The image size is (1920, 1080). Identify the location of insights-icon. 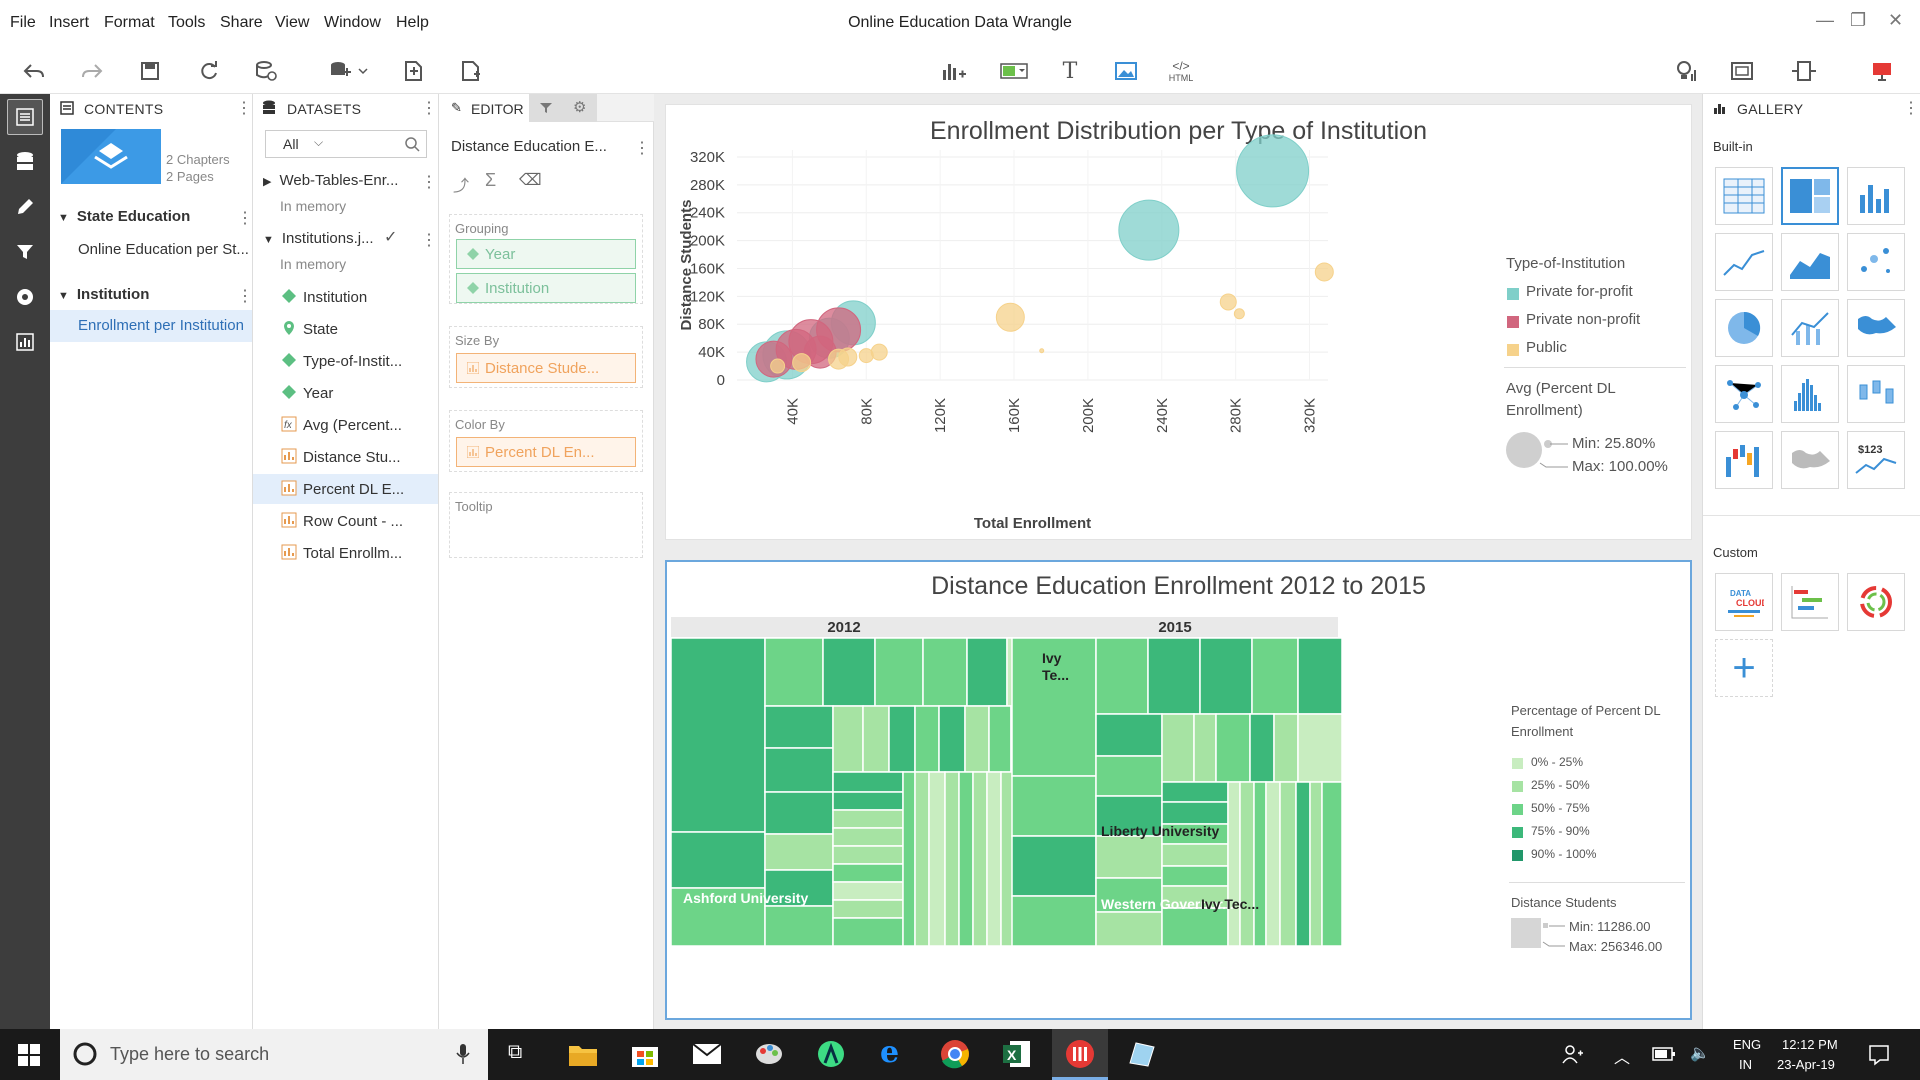
(1686, 71).